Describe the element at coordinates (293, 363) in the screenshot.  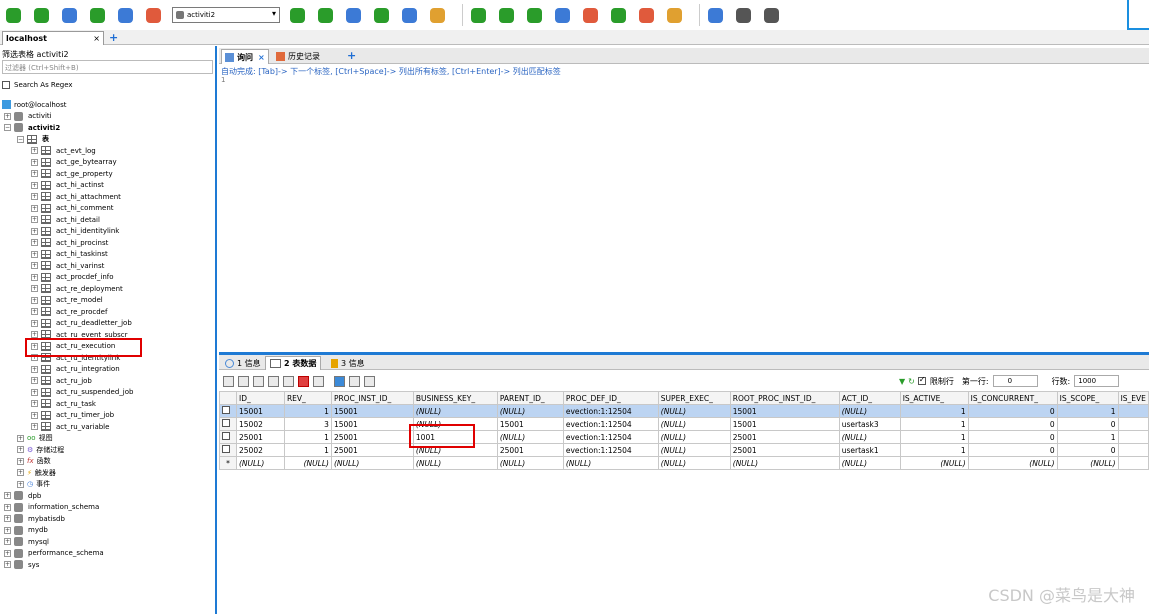
I see `tab-table-data: 2 表数据` at that location.